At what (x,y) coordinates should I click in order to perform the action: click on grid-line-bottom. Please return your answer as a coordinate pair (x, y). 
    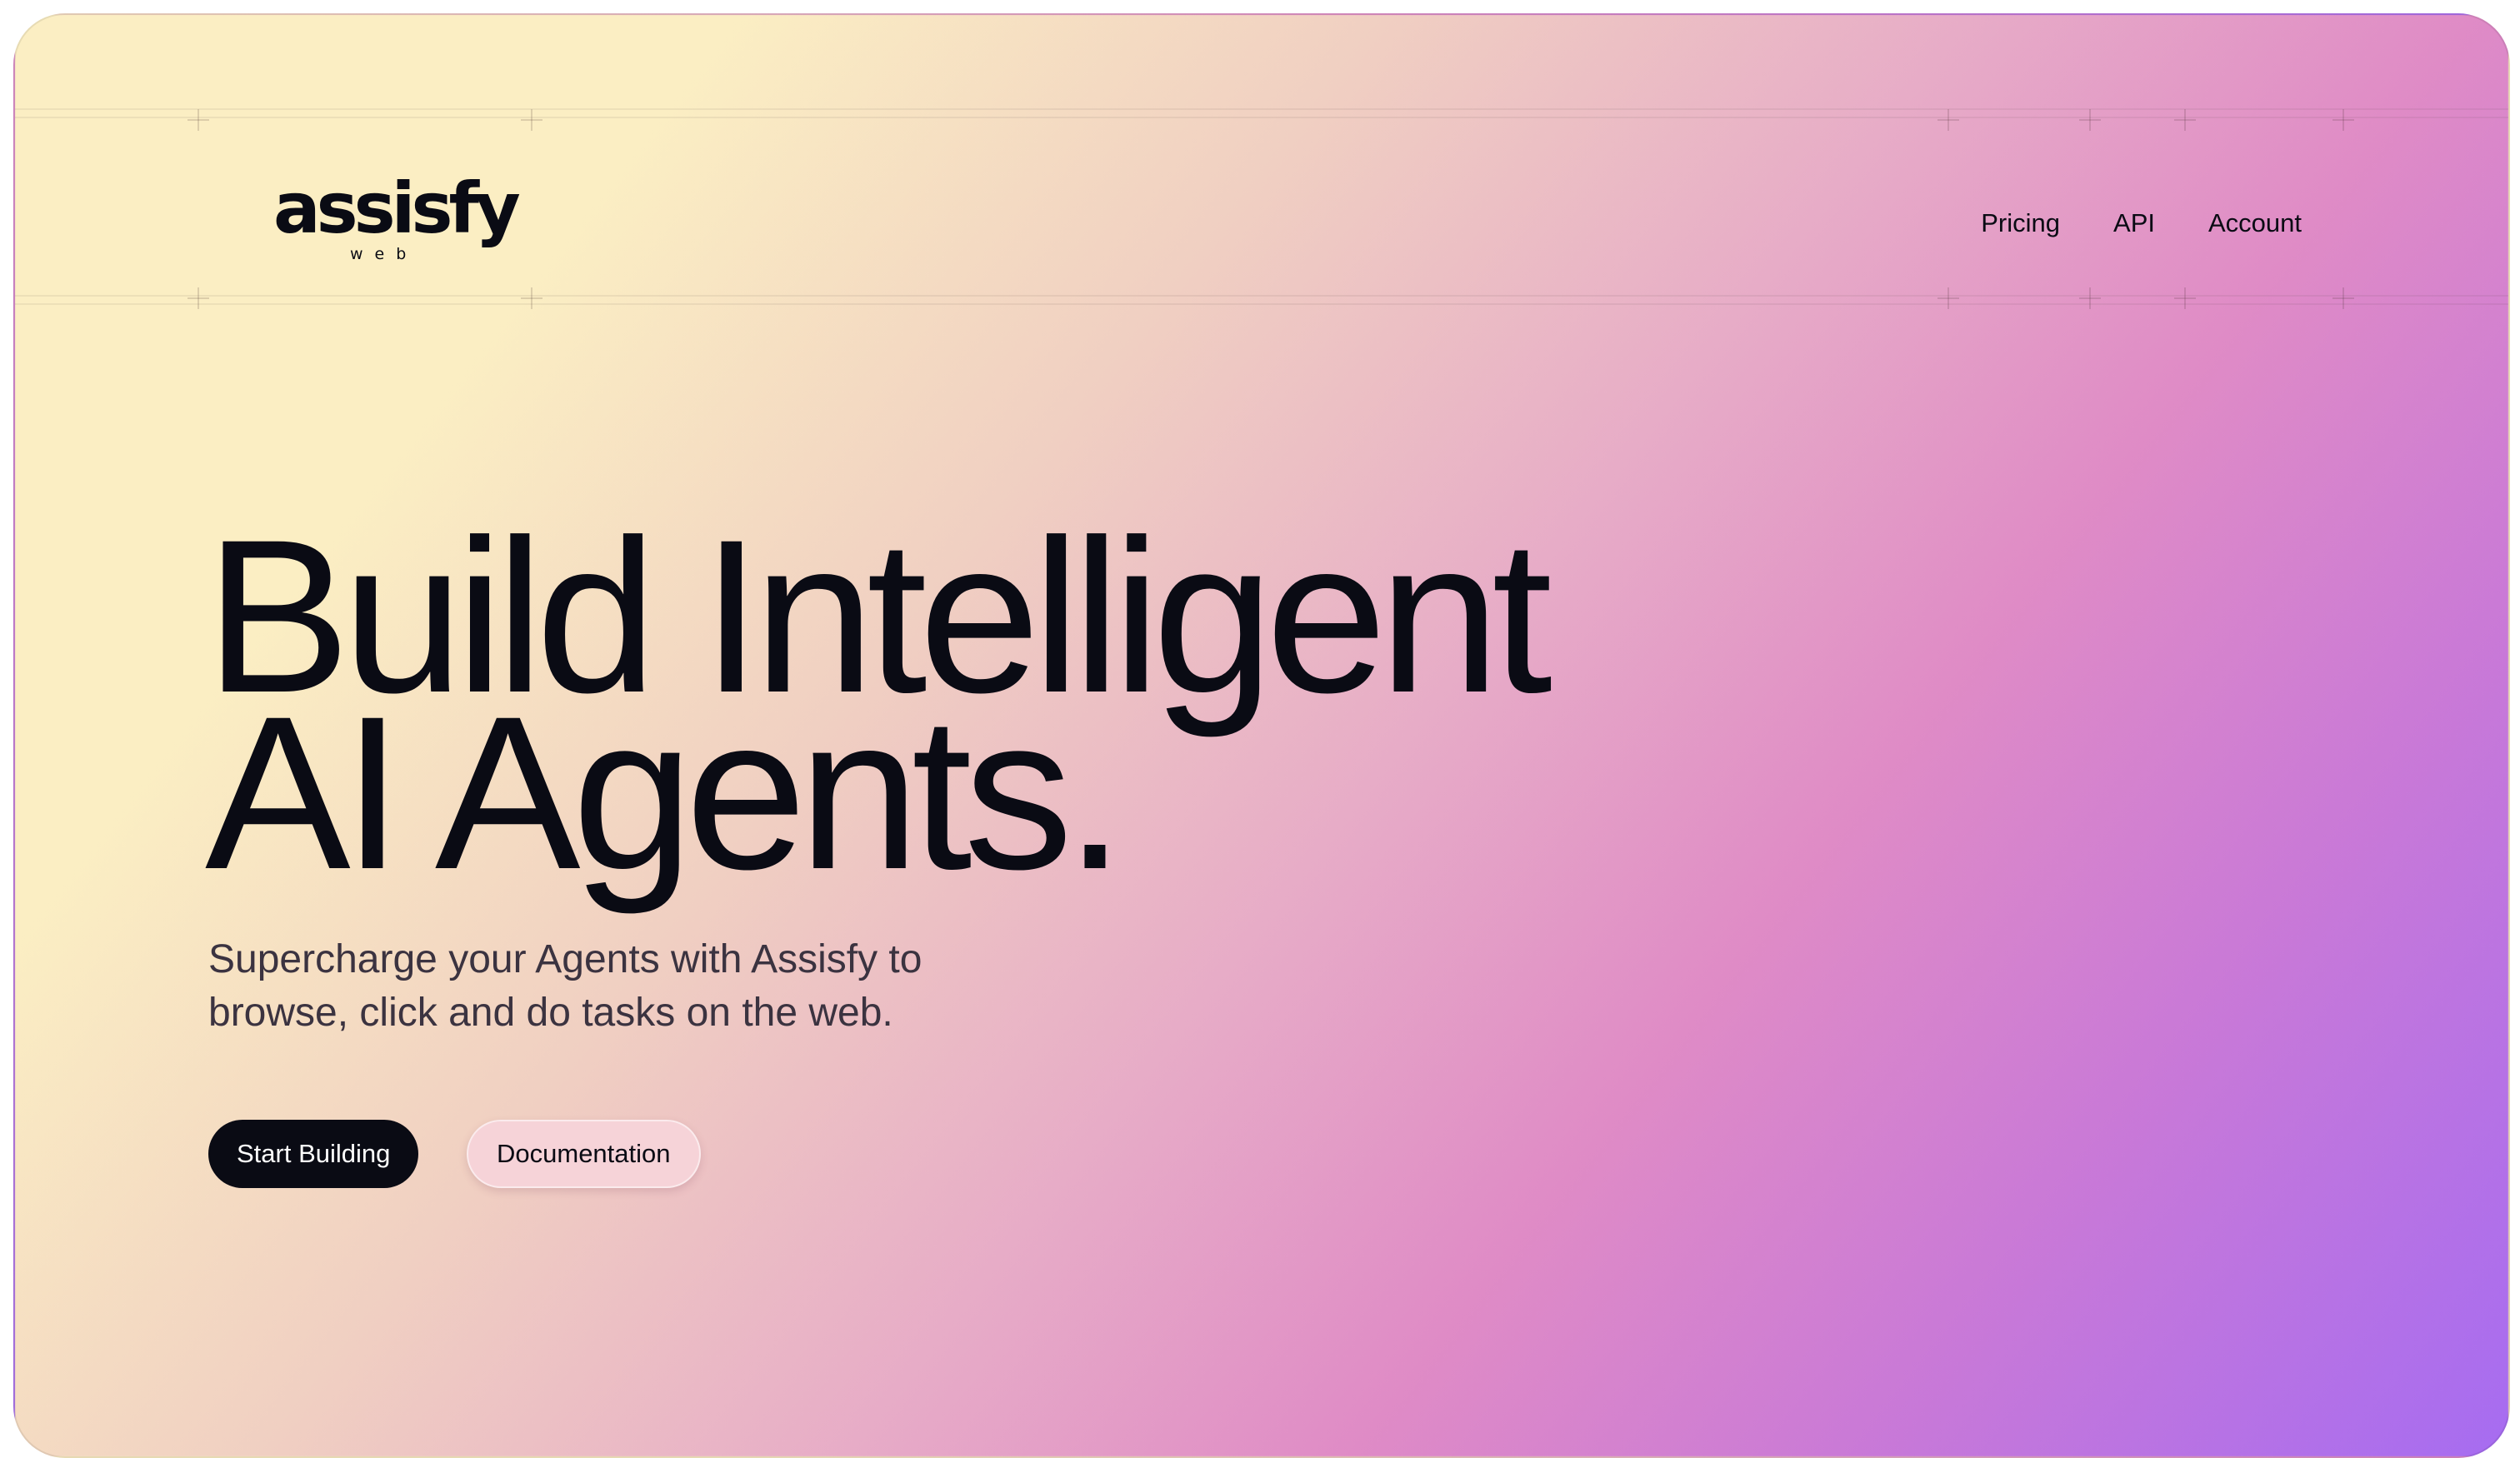
    Looking at the image, I should click on (1261, 296).